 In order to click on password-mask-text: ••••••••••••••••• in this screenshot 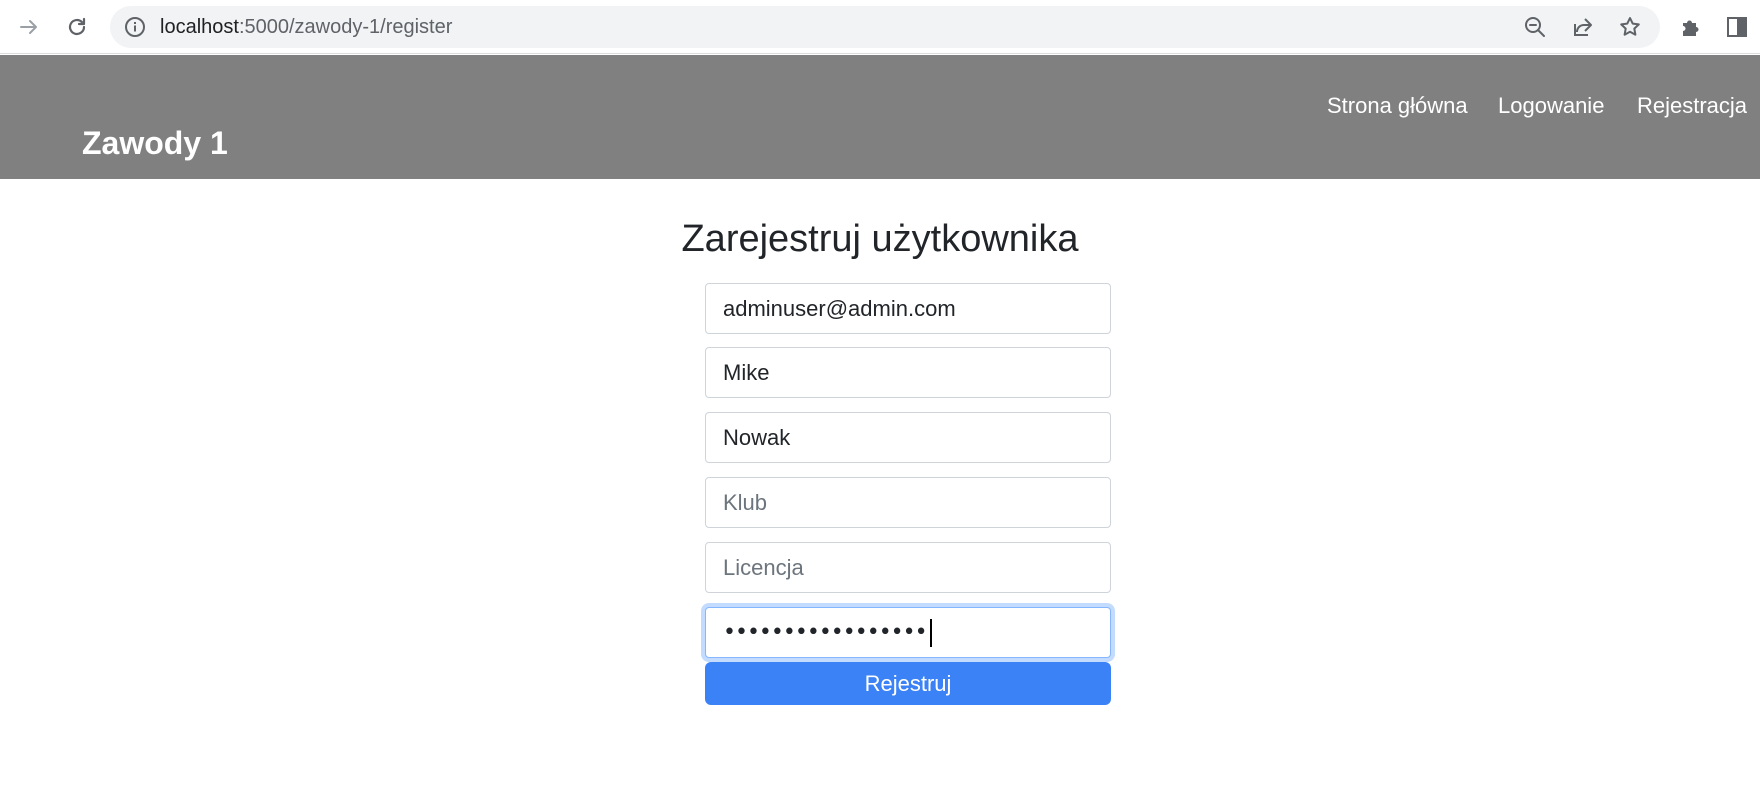, I will do `click(827, 633)`.